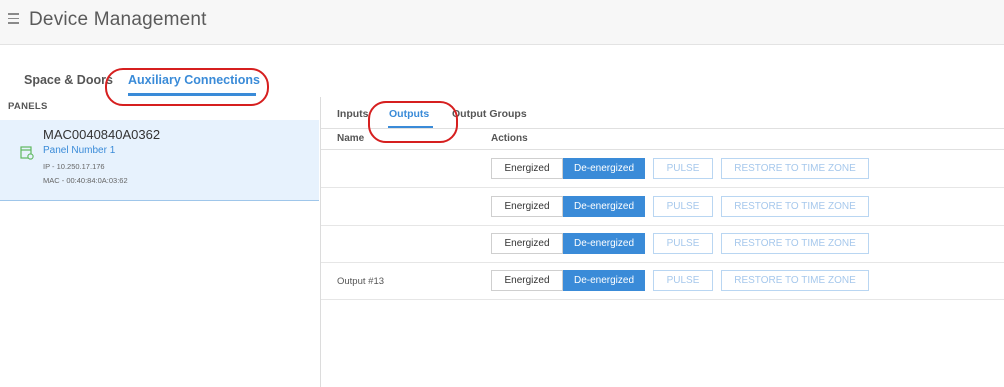 The height and width of the screenshot is (387, 1004). What do you see at coordinates (102, 134) in the screenshot?
I see `panel-name: MAC0040840A0362` at bounding box center [102, 134].